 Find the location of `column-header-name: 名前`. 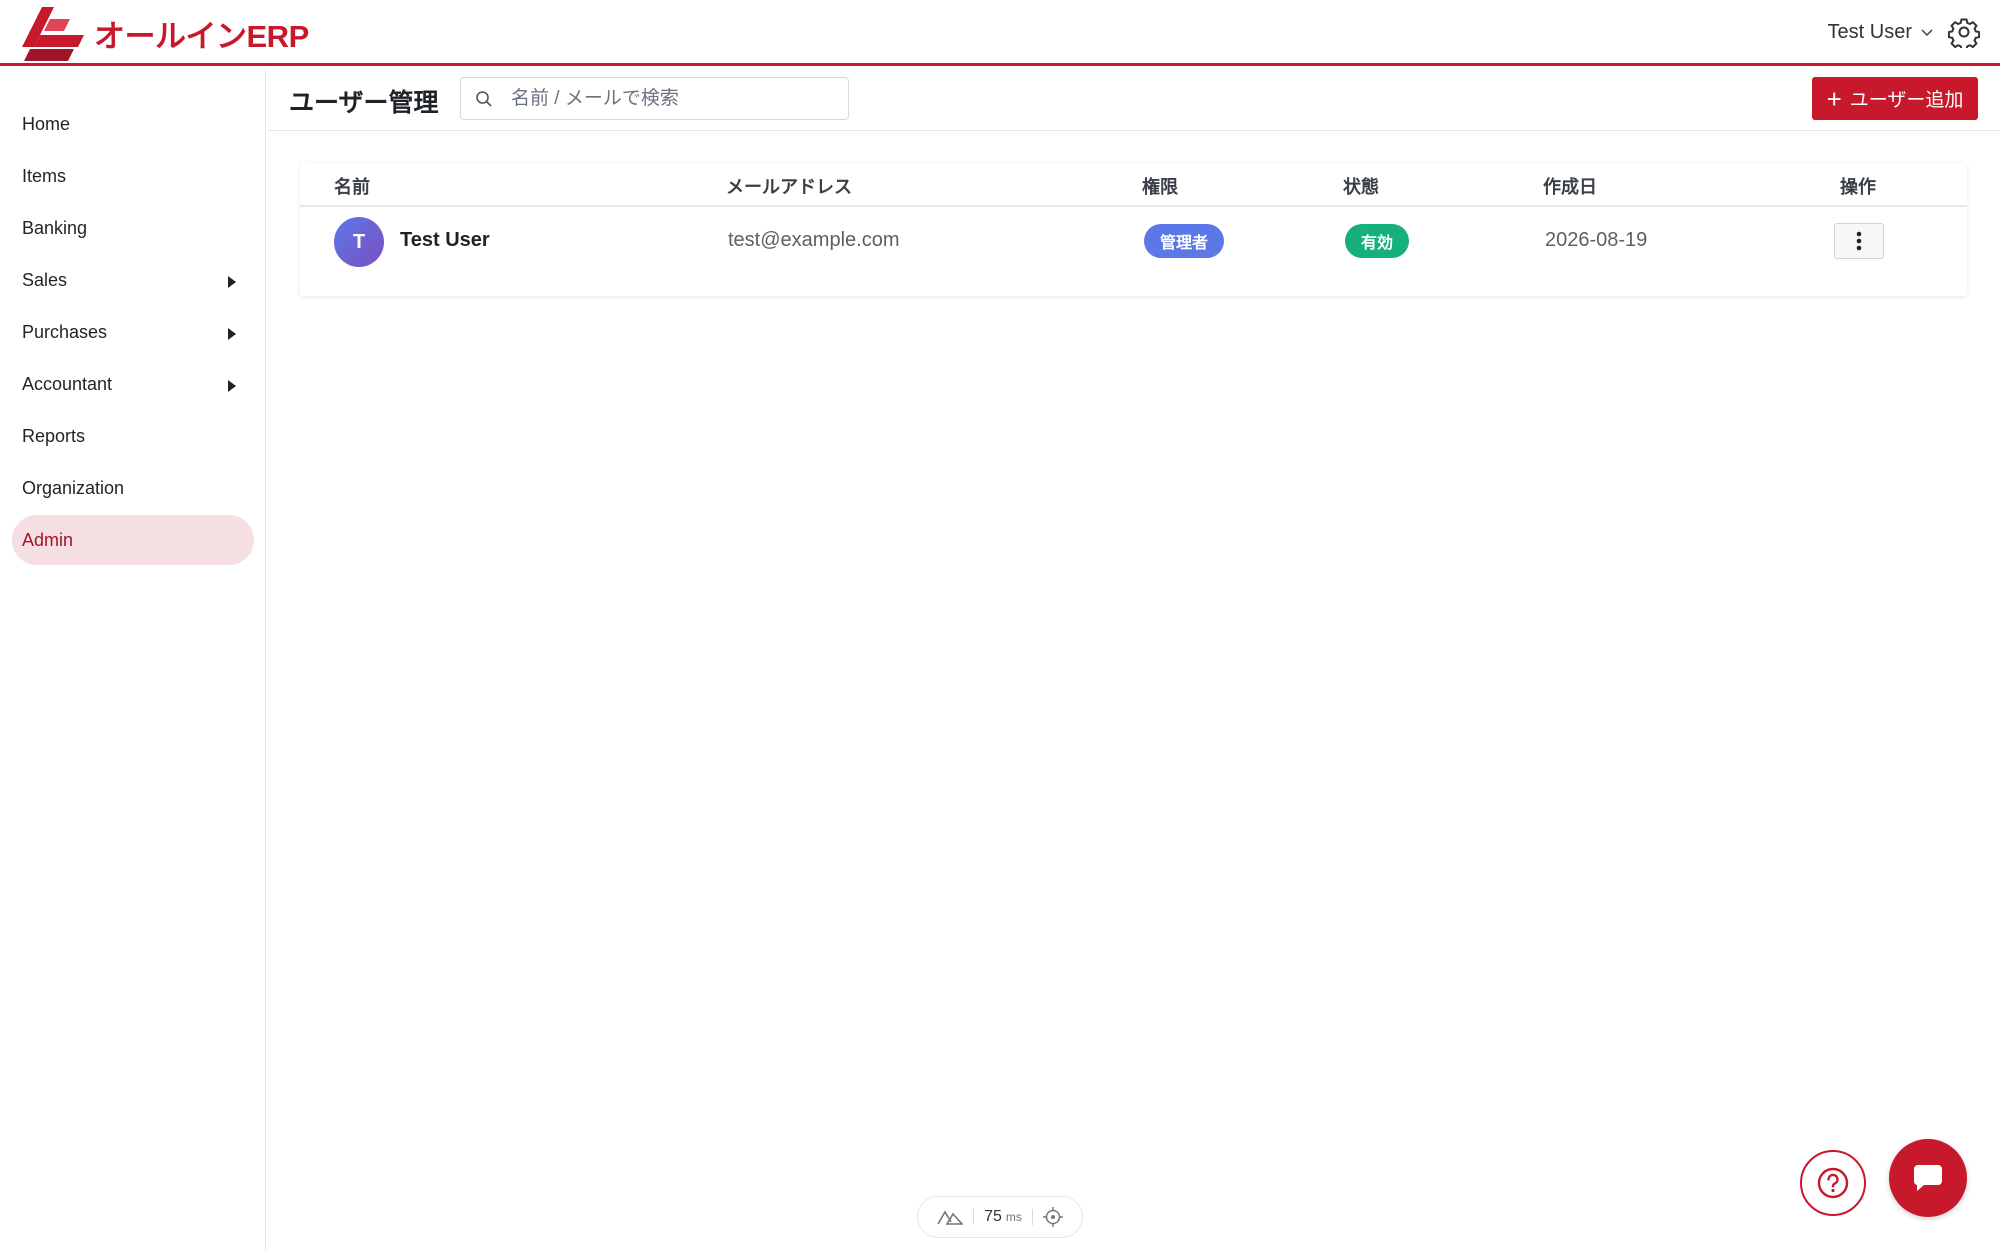

column-header-name: 名前 is located at coordinates (352, 186).